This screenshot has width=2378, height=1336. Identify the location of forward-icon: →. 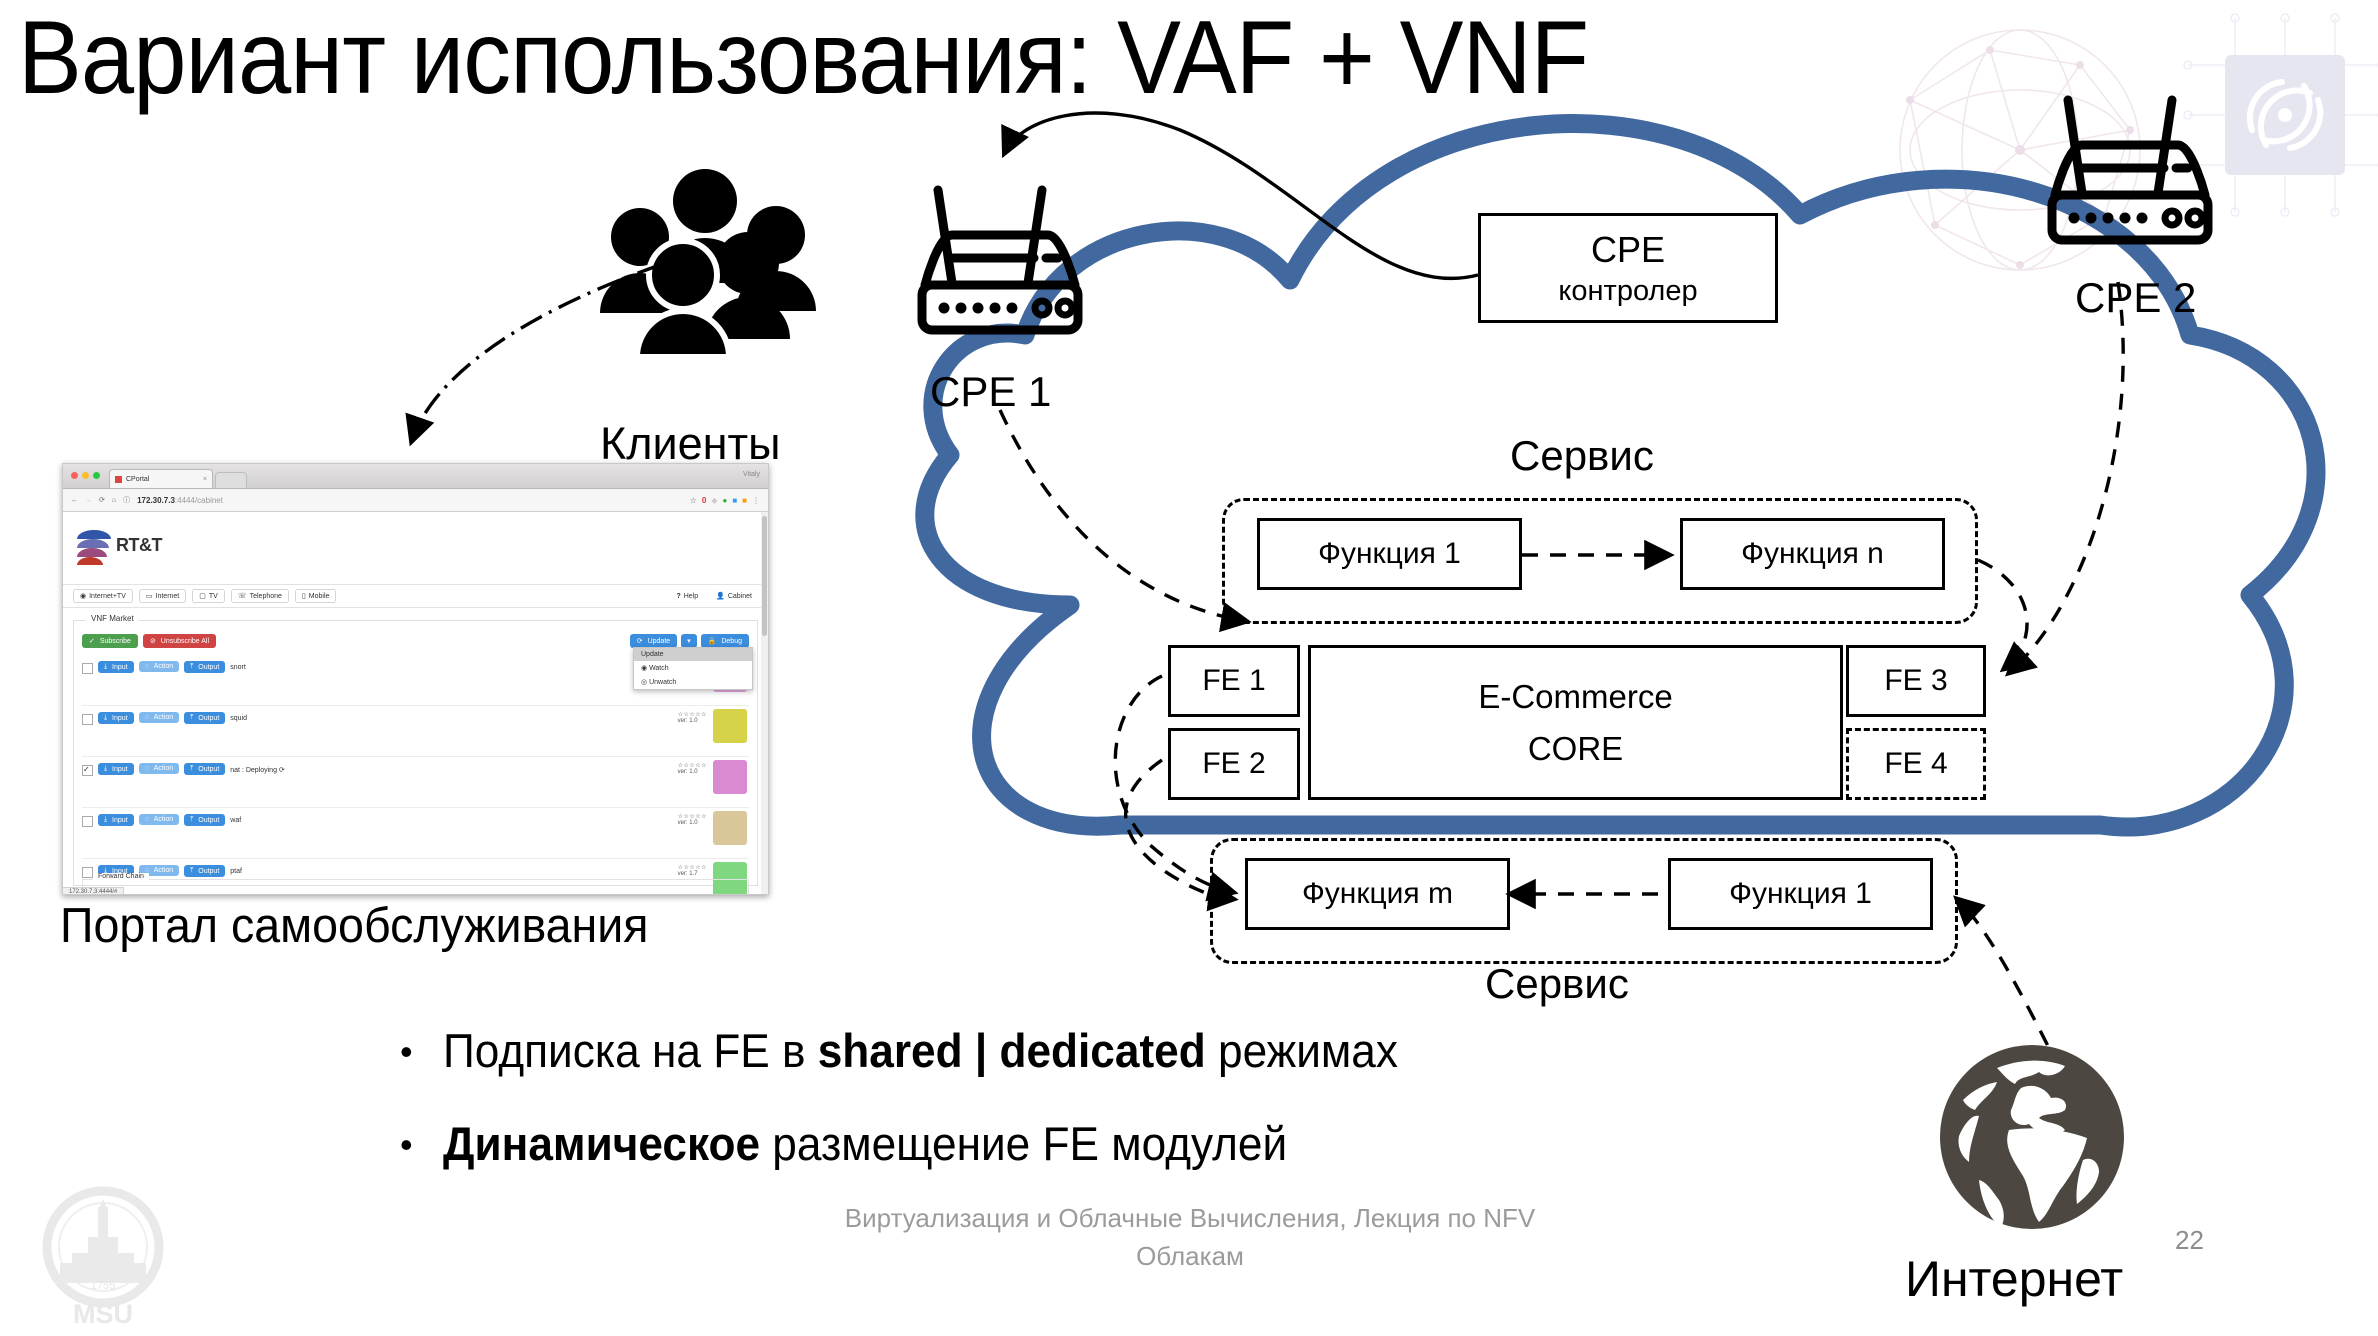
(88, 500).